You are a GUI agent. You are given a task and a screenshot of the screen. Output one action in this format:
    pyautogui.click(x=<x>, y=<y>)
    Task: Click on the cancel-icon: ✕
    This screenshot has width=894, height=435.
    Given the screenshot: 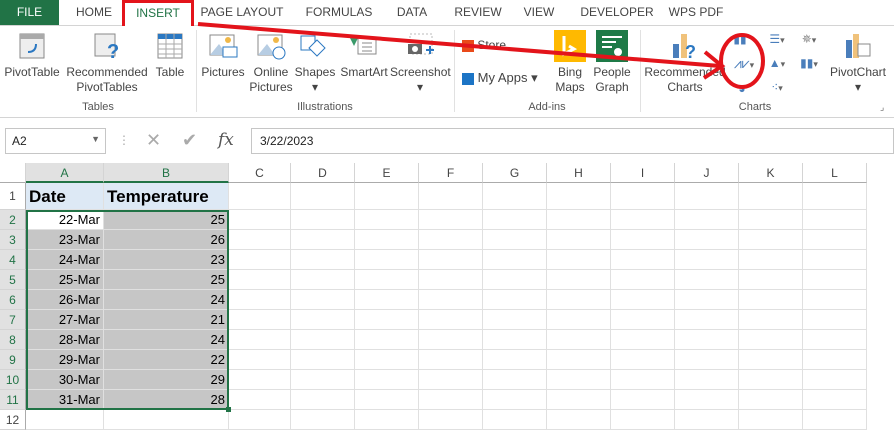 What is the action you would take?
    pyautogui.click(x=153, y=140)
    